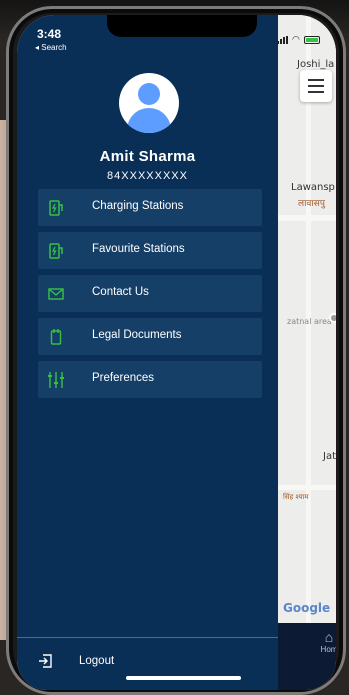 The image size is (349, 695). I want to click on home-icon: ⌂, so click(329, 637).